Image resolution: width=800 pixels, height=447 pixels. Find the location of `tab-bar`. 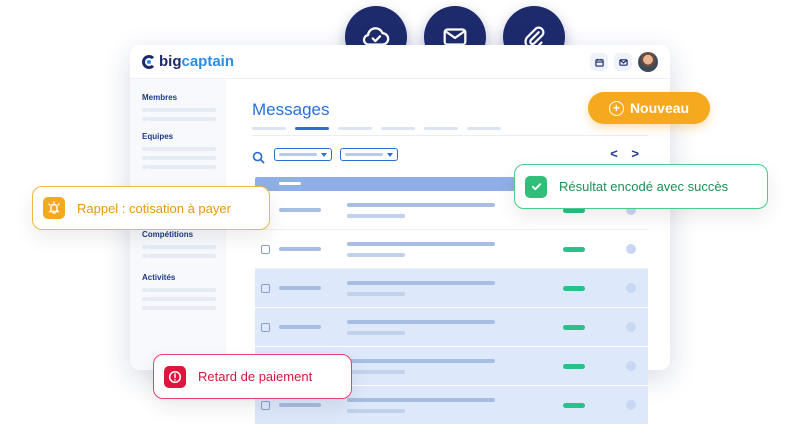

tab-bar is located at coordinates (376, 128).